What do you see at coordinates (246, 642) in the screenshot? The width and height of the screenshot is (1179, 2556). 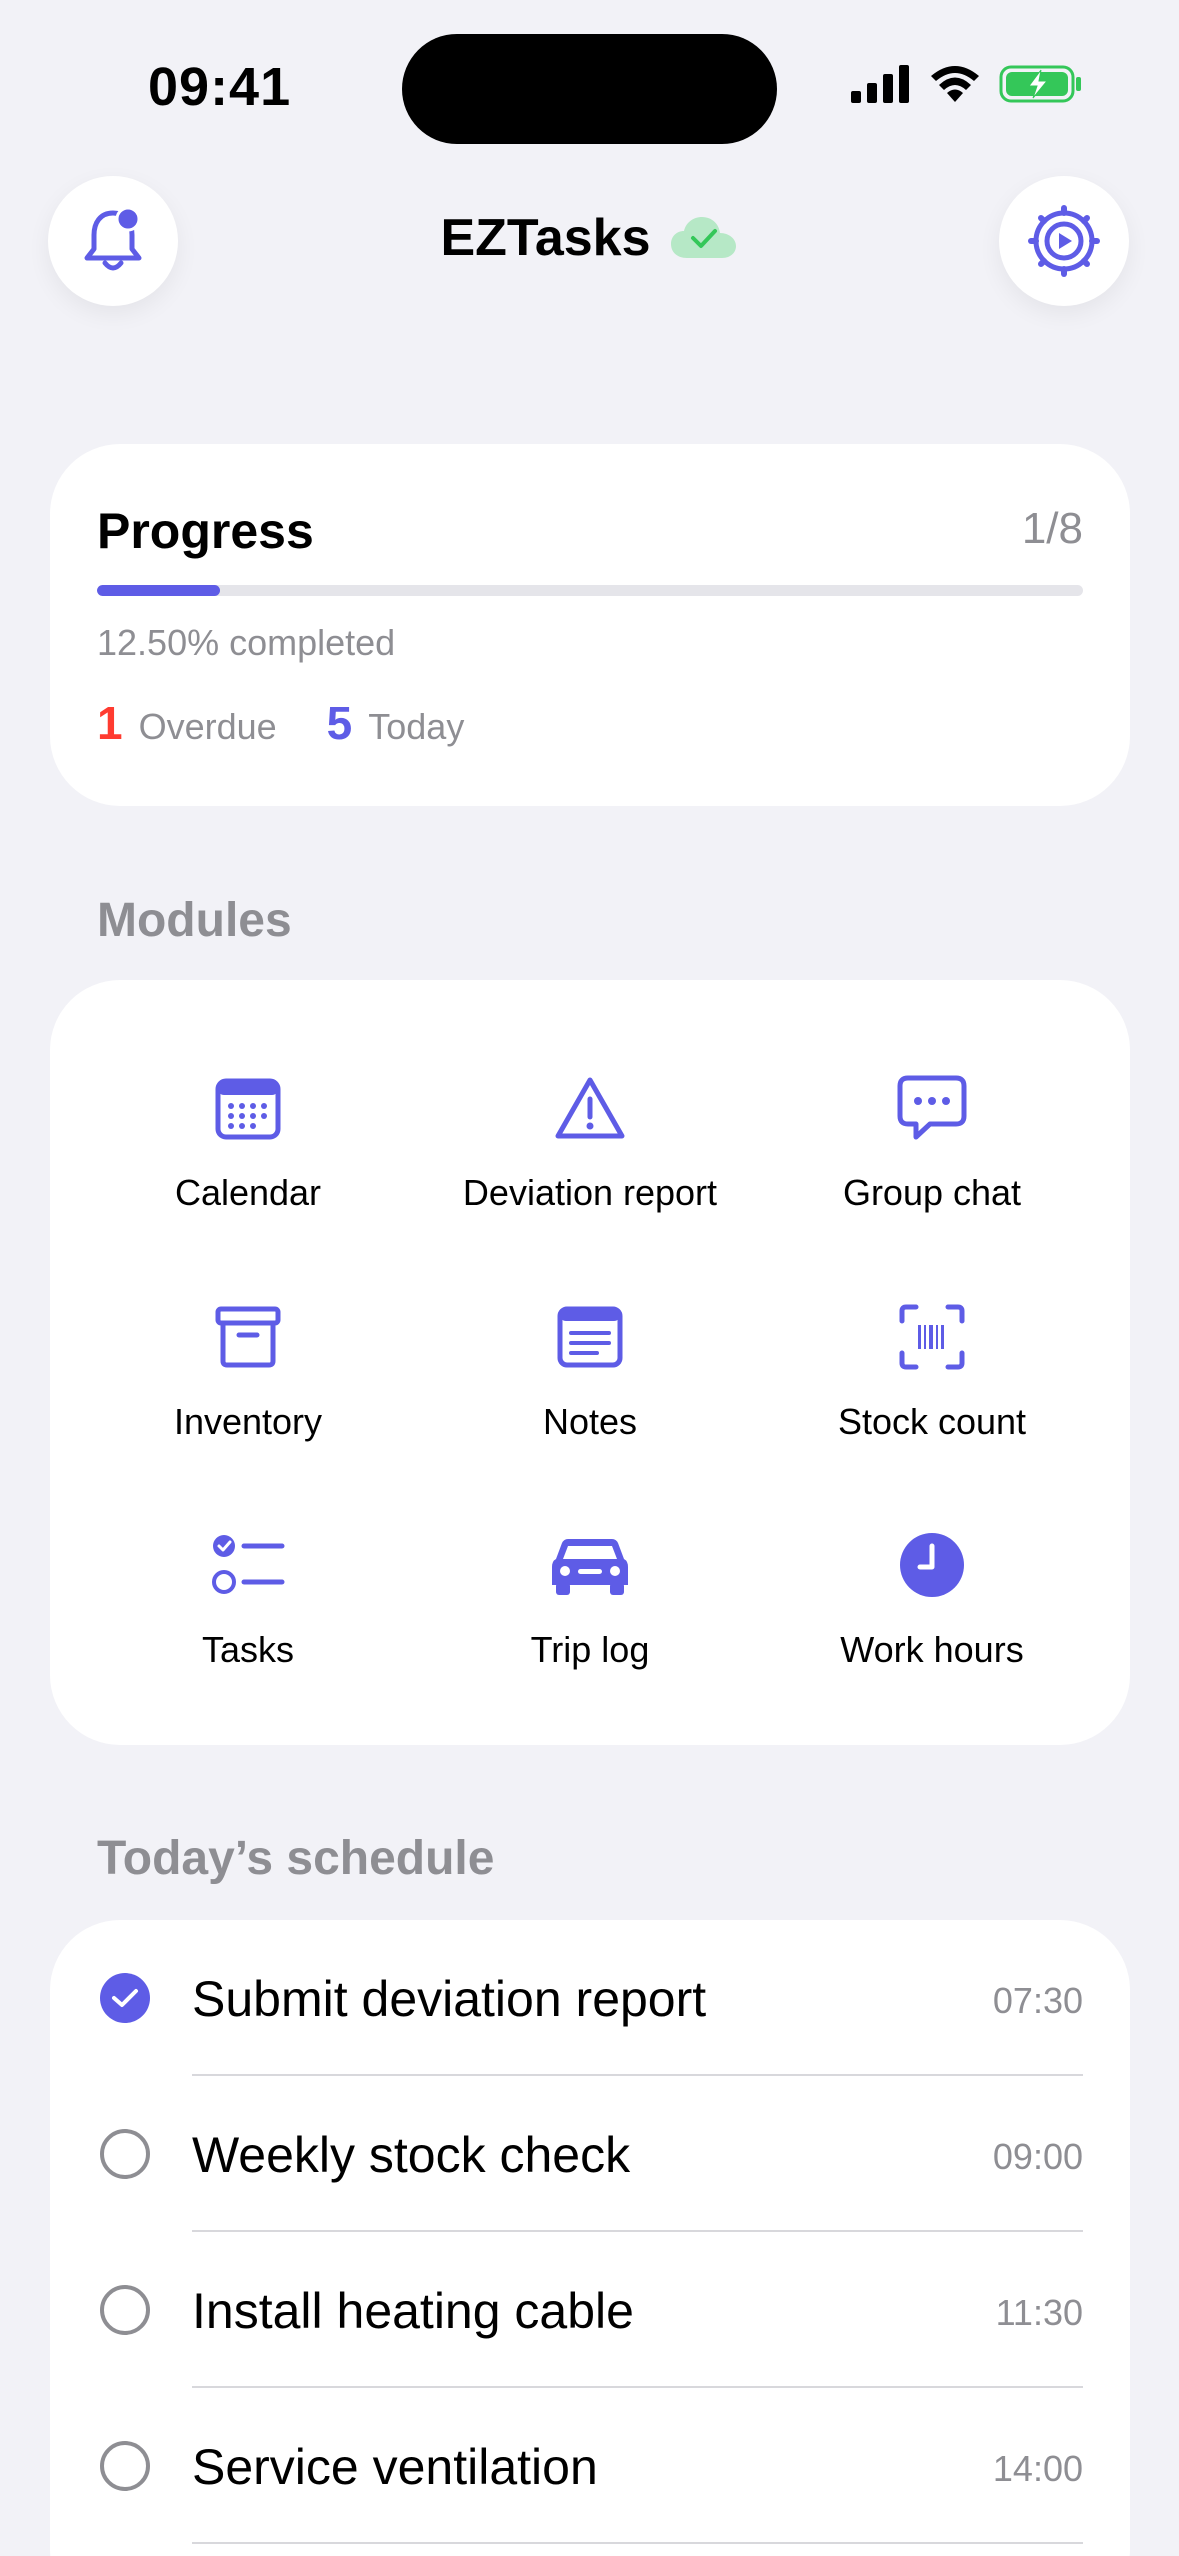 I see `progress-percent: 12.50% completed` at bounding box center [246, 642].